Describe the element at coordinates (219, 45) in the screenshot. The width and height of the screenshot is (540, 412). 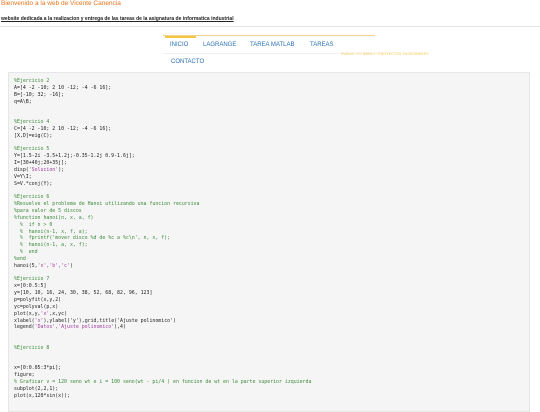
I see `nav-item-lagrange: LAGRANGE` at that location.